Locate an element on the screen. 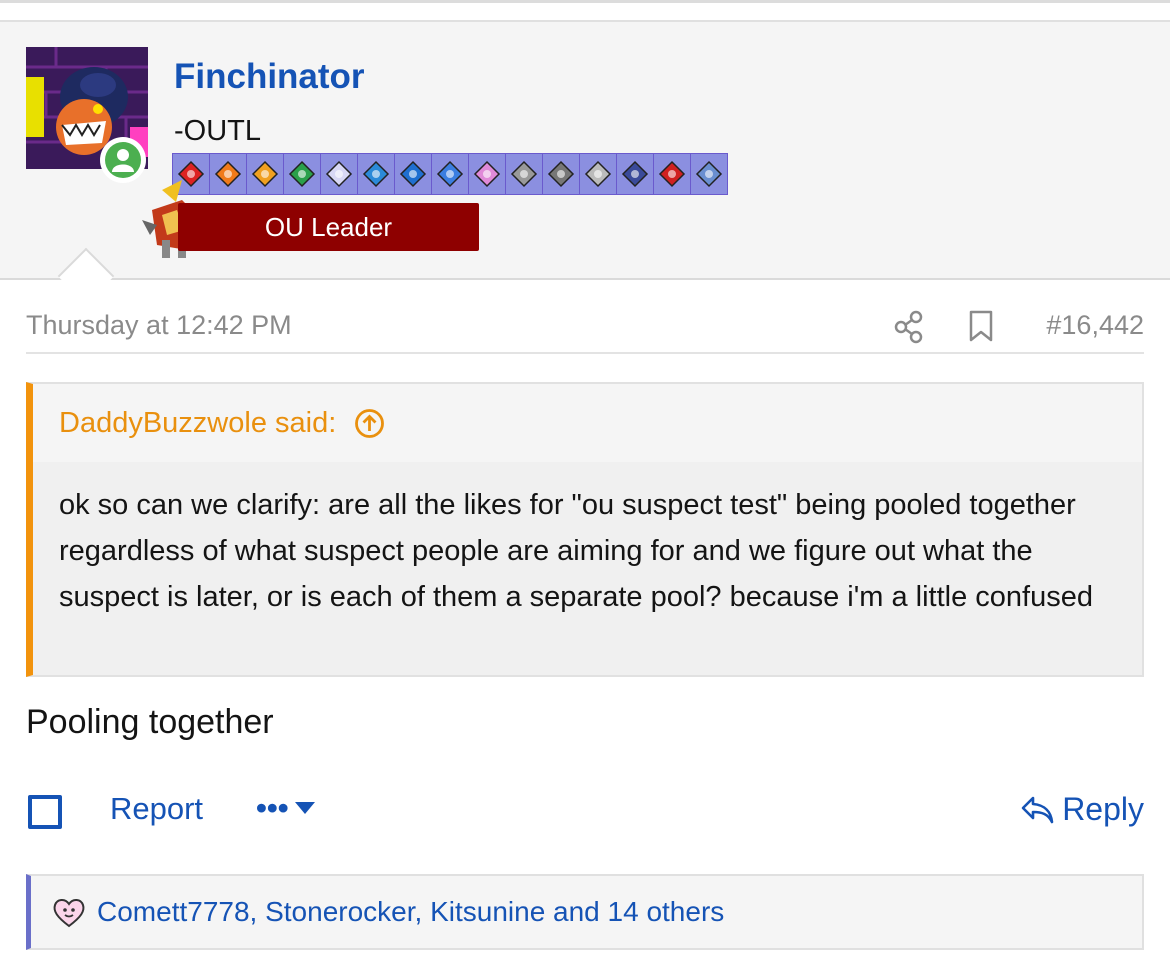  star-badge-icon is located at coordinates (709, 174).